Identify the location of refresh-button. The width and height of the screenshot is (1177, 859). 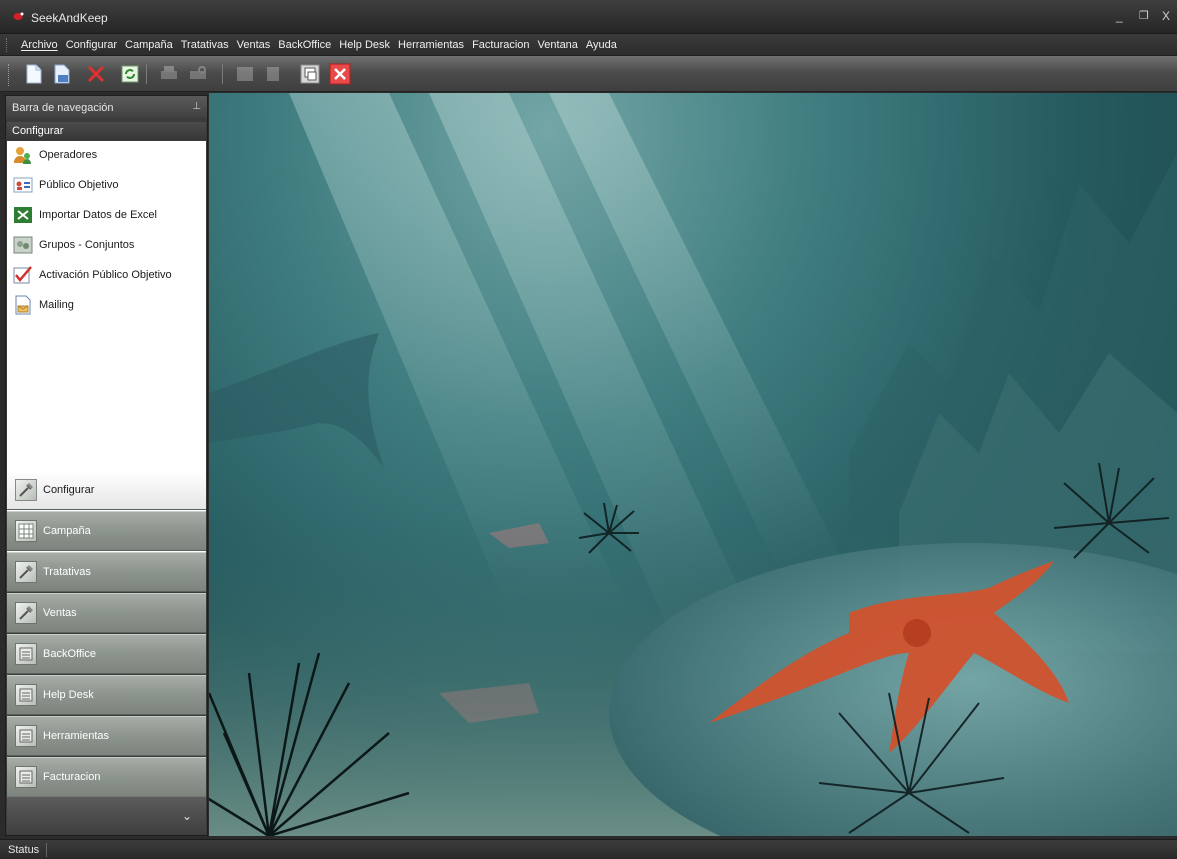
(130, 74).